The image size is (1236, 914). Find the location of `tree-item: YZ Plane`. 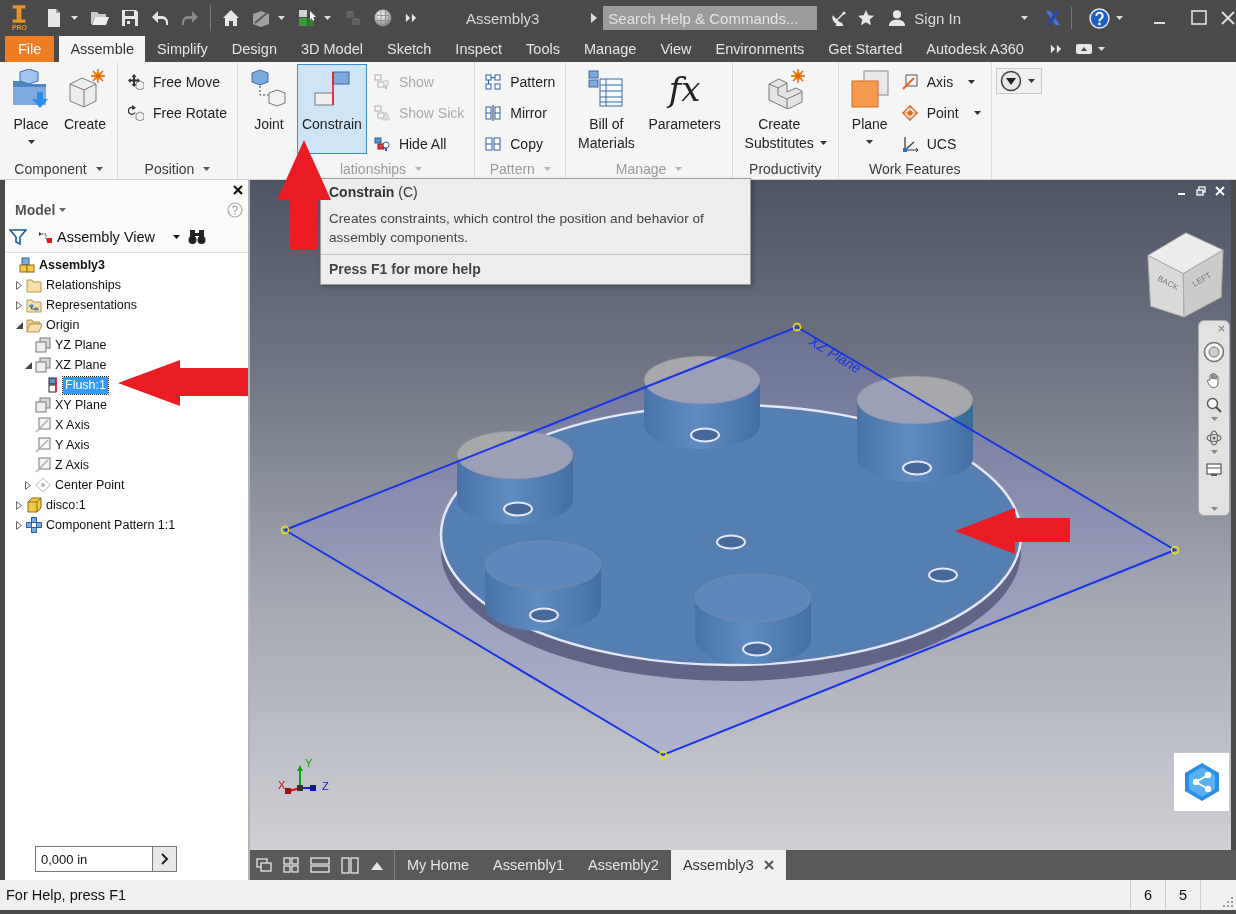

tree-item: YZ Plane is located at coordinates (81, 345).